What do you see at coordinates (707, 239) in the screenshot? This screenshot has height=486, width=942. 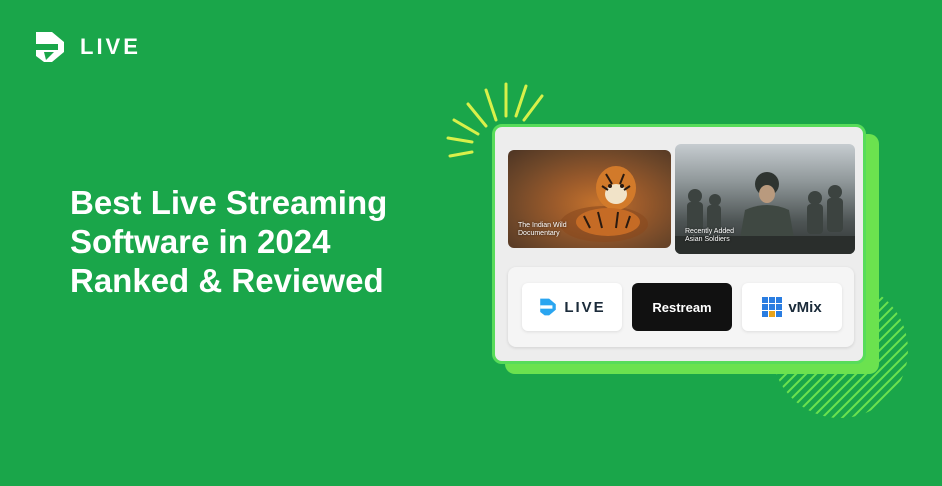 I see `caption-line: Asian Soldiers` at bounding box center [707, 239].